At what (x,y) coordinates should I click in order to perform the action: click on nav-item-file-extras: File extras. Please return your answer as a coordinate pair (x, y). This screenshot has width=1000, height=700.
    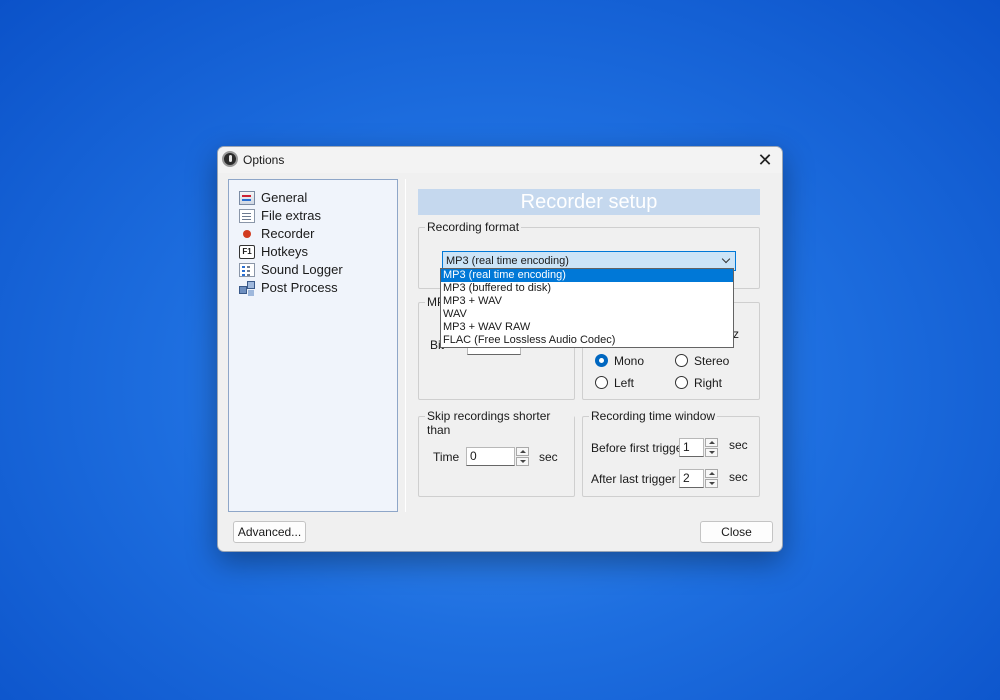
    Looking at the image, I should click on (280, 215).